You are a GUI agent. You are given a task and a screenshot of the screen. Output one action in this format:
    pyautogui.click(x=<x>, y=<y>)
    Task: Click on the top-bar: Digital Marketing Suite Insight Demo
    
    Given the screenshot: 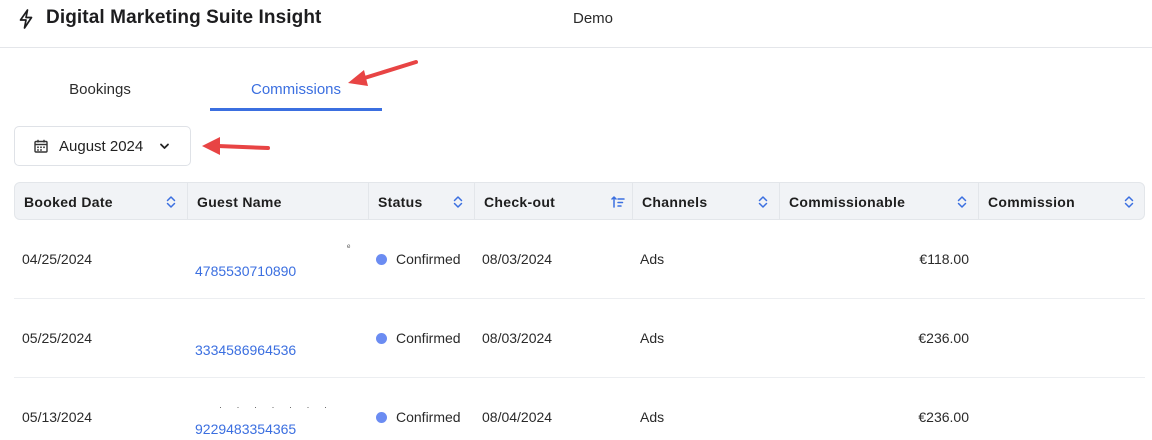 What is the action you would take?
    pyautogui.click(x=576, y=24)
    